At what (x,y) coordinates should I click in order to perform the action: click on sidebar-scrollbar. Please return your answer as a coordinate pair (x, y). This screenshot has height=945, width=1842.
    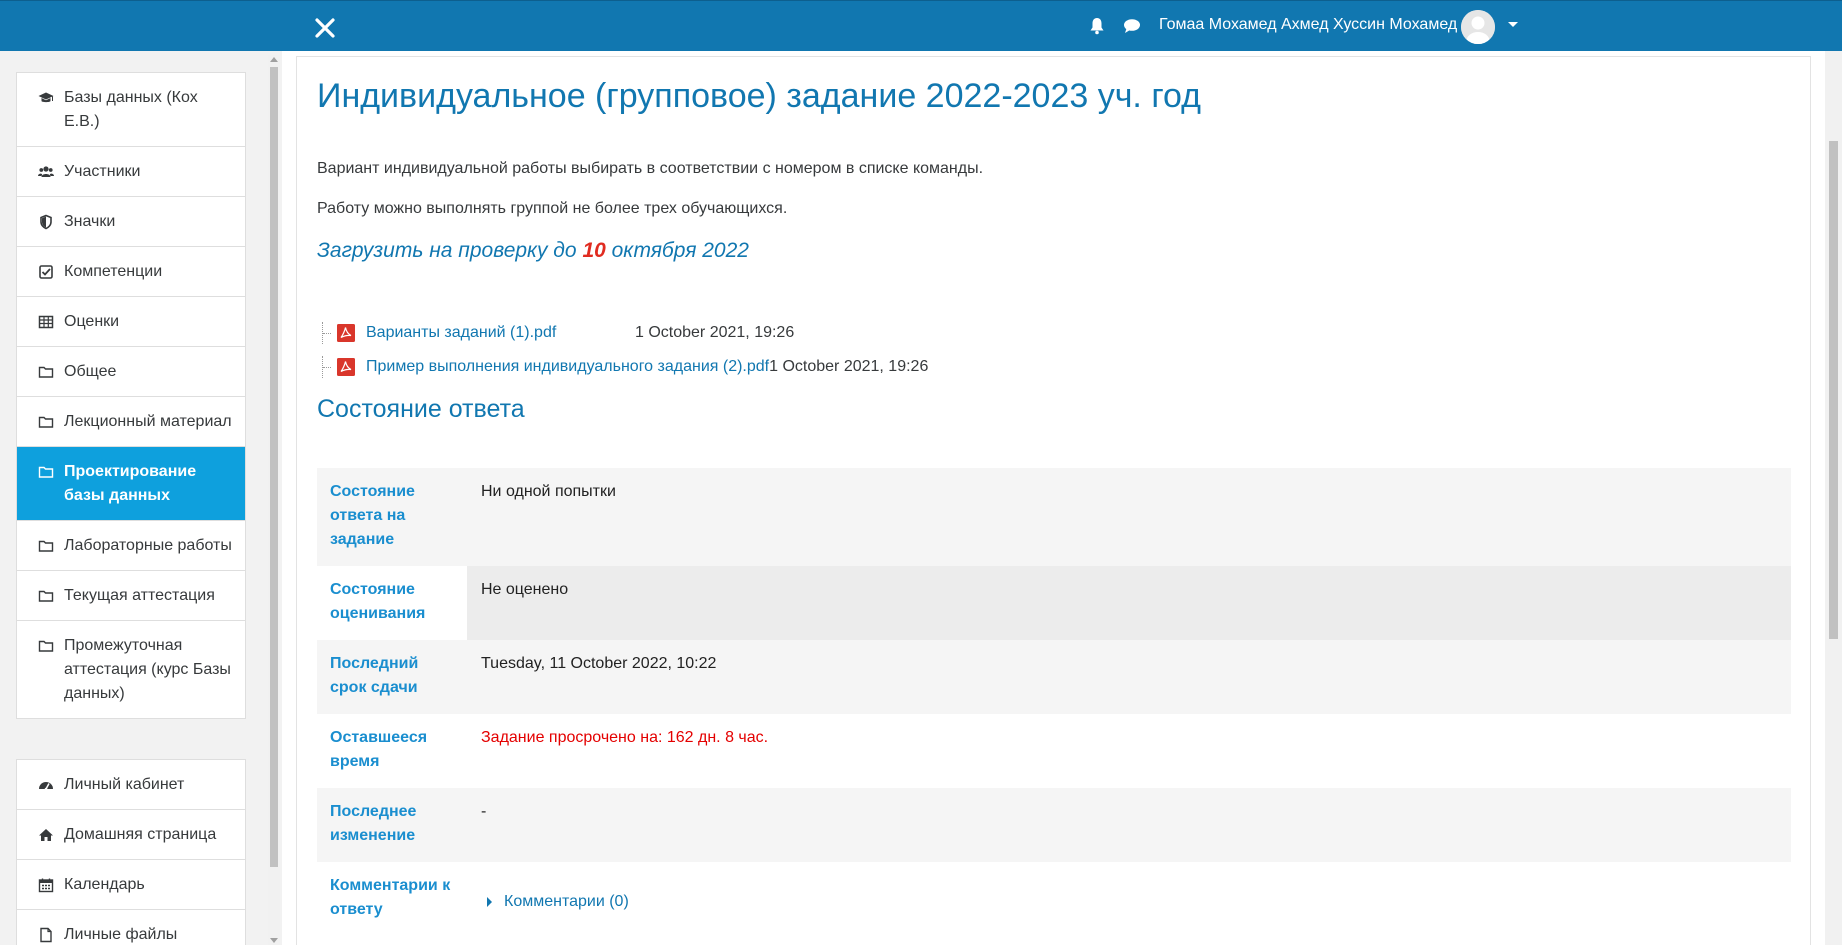
    Looking at the image, I should click on (274, 500).